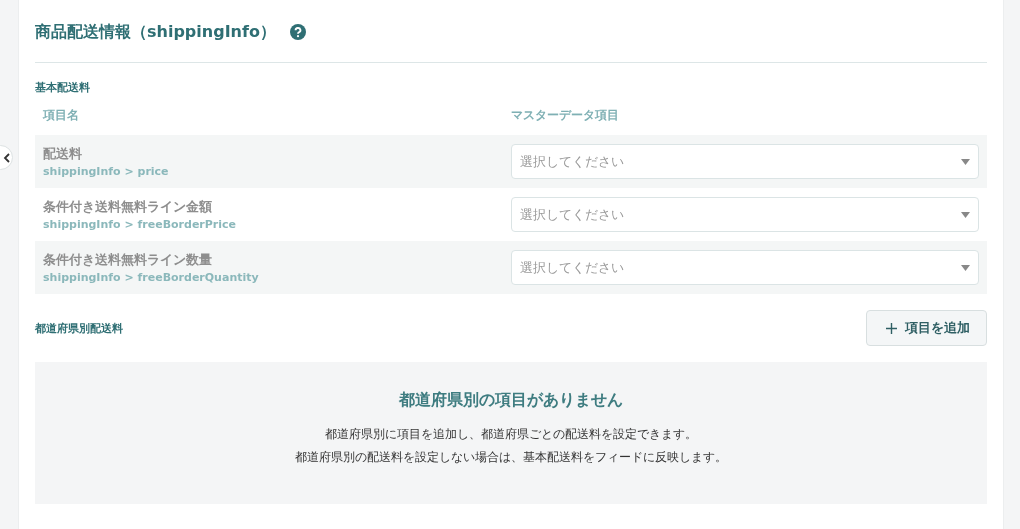 Image resolution: width=1020 pixels, height=529 pixels. Describe the element at coordinates (63, 154) in the screenshot. I see `field-label: 配送料` at that location.